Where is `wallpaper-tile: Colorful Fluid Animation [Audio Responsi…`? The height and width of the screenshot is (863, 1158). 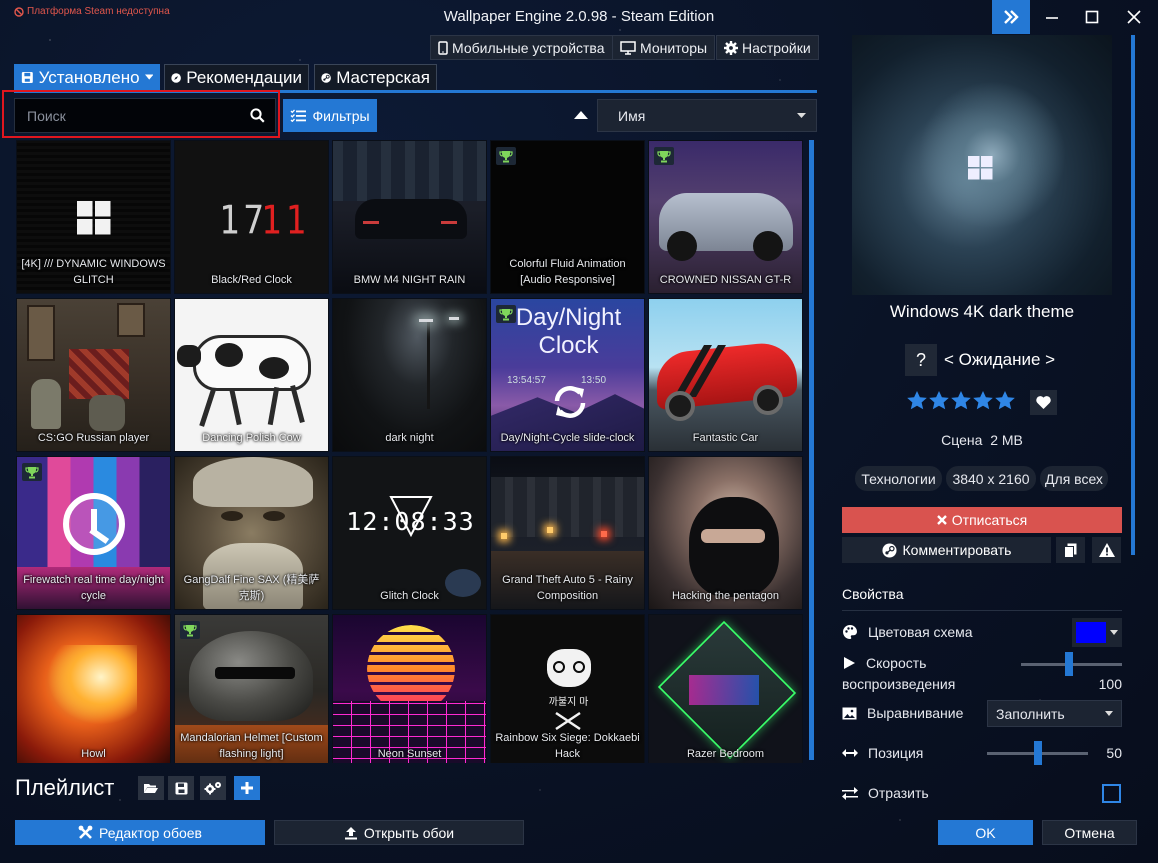 wallpaper-tile: Colorful Fluid Animation [Audio Responsi… is located at coordinates (567, 217).